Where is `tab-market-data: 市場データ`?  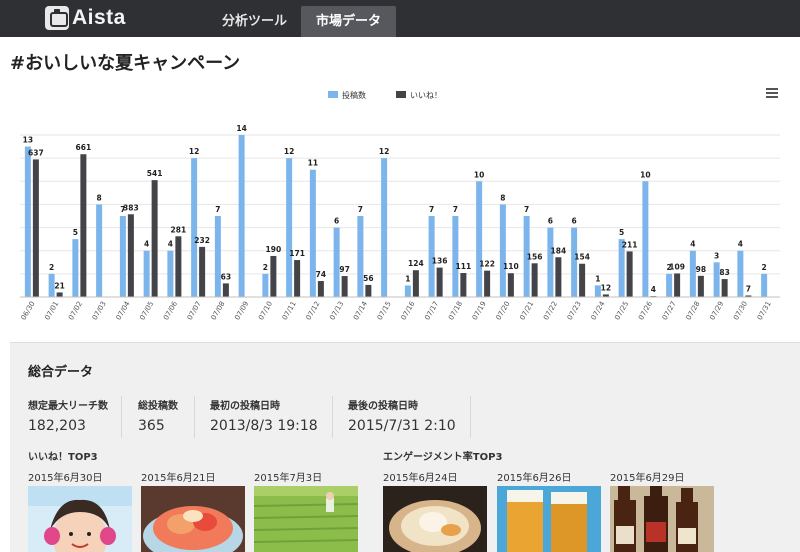 tab-market-data: 市場データ is located at coordinates (349, 21).